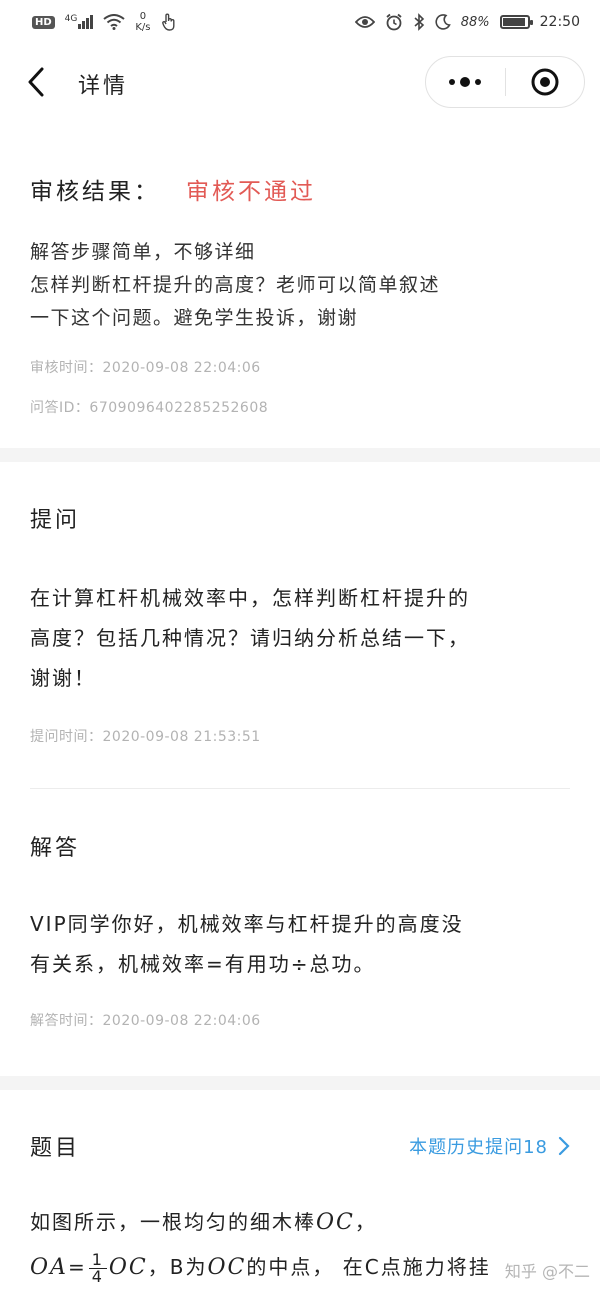  What do you see at coordinates (300, 22) in the screenshot?
I see `status-bar: HD 4G 0 K/s 88% 22:50` at bounding box center [300, 22].